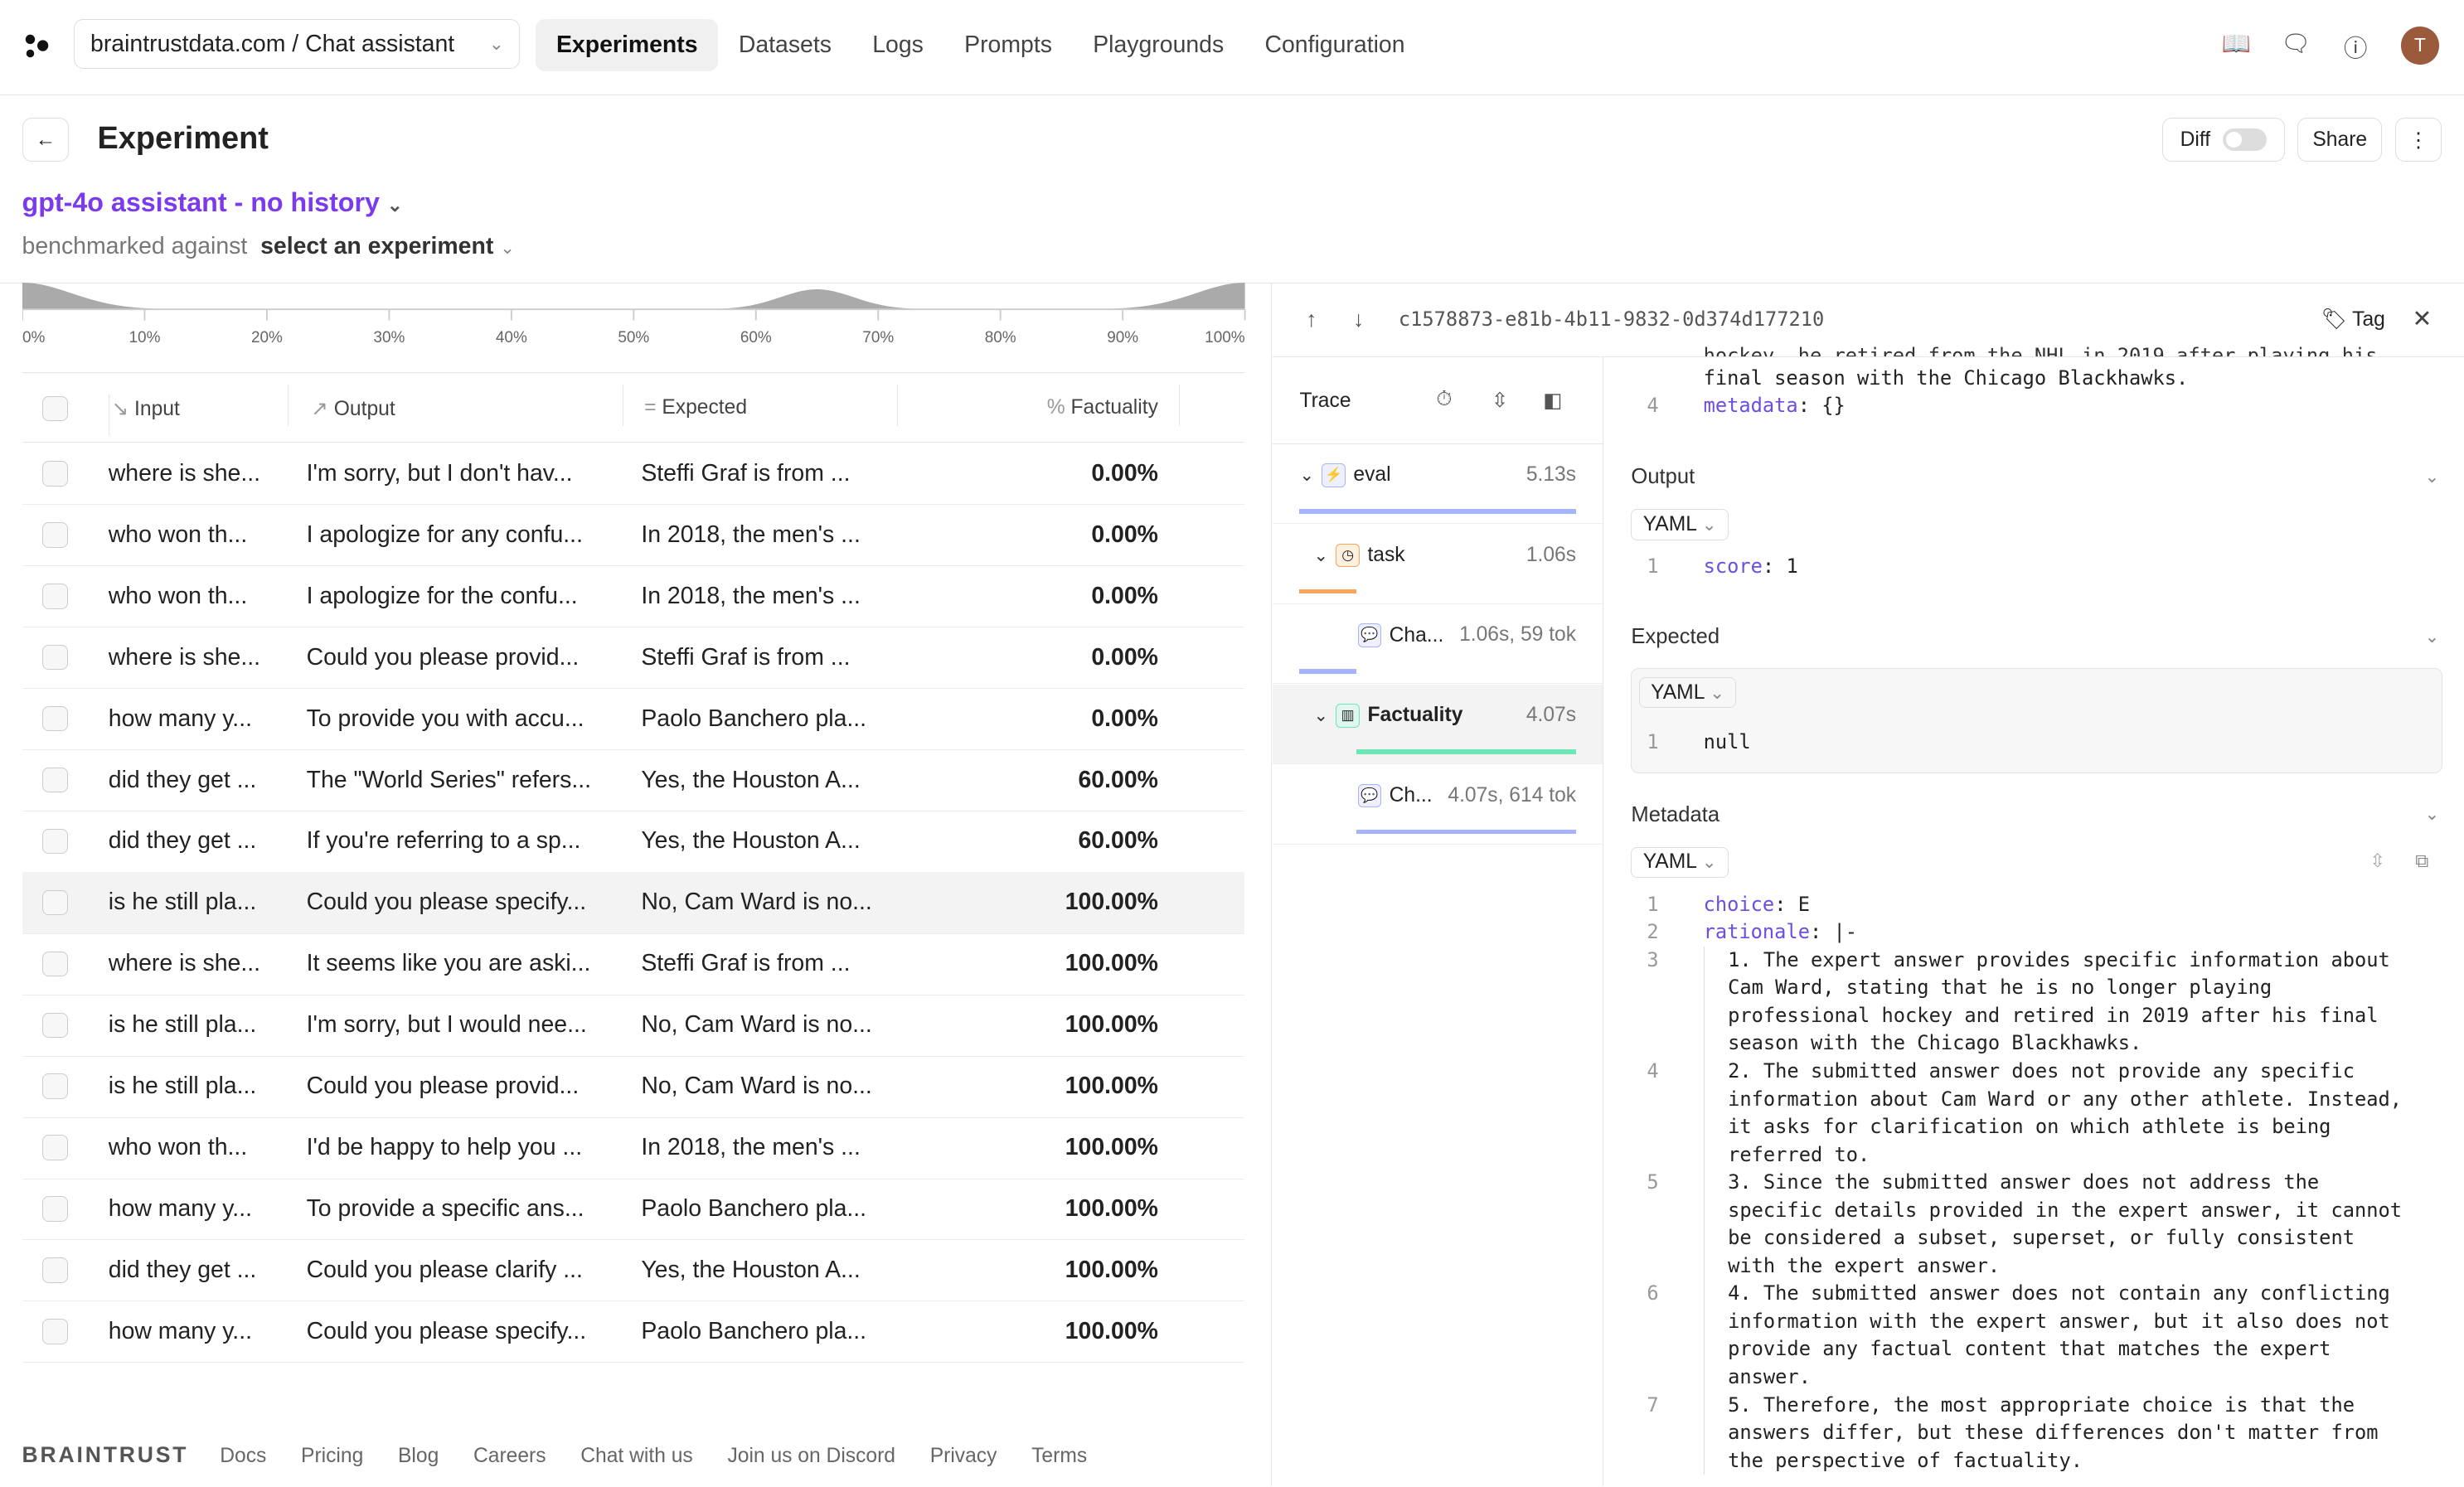 This screenshot has height=1487, width=2464. What do you see at coordinates (1680, 524) in the screenshot?
I see `output-format-select: YAML ⌄` at bounding box center [1680, 524].